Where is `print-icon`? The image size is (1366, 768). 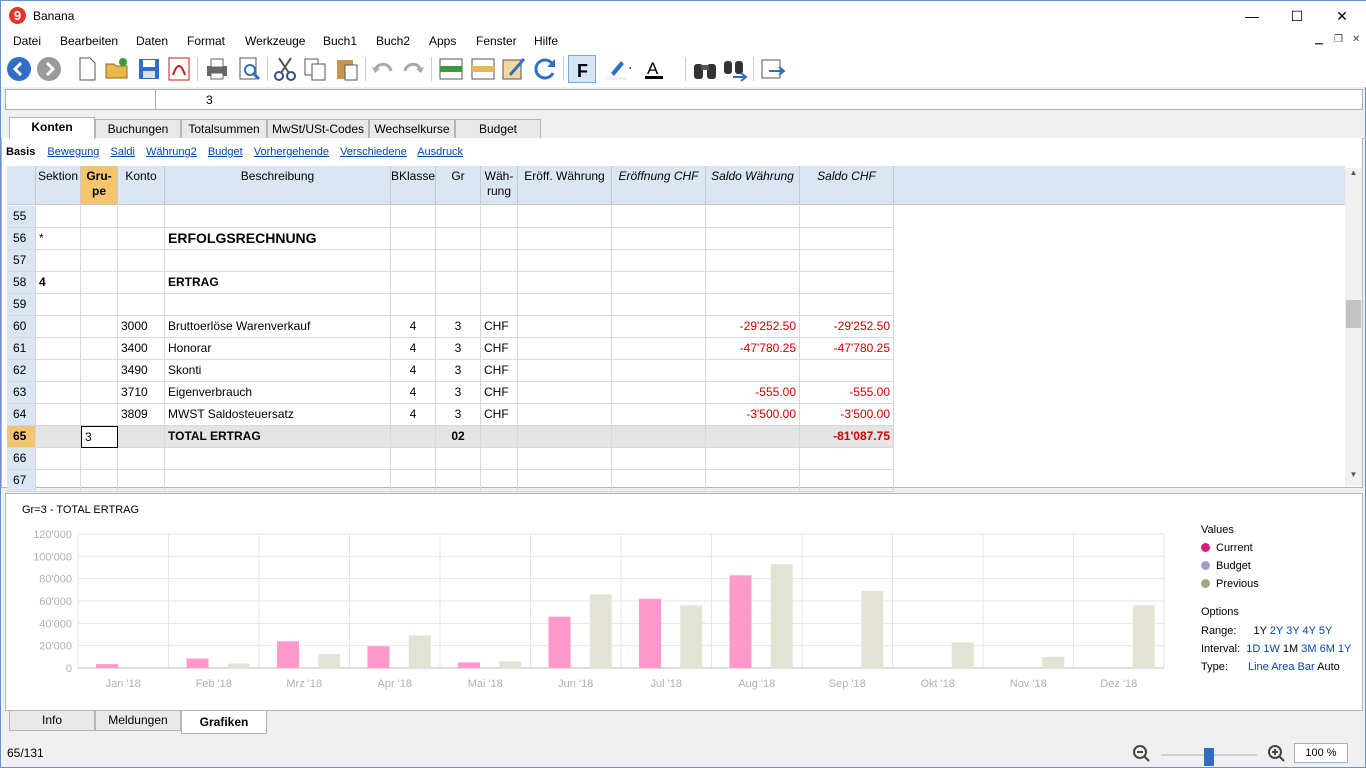
print-icon is located at coordinates (217, 69).